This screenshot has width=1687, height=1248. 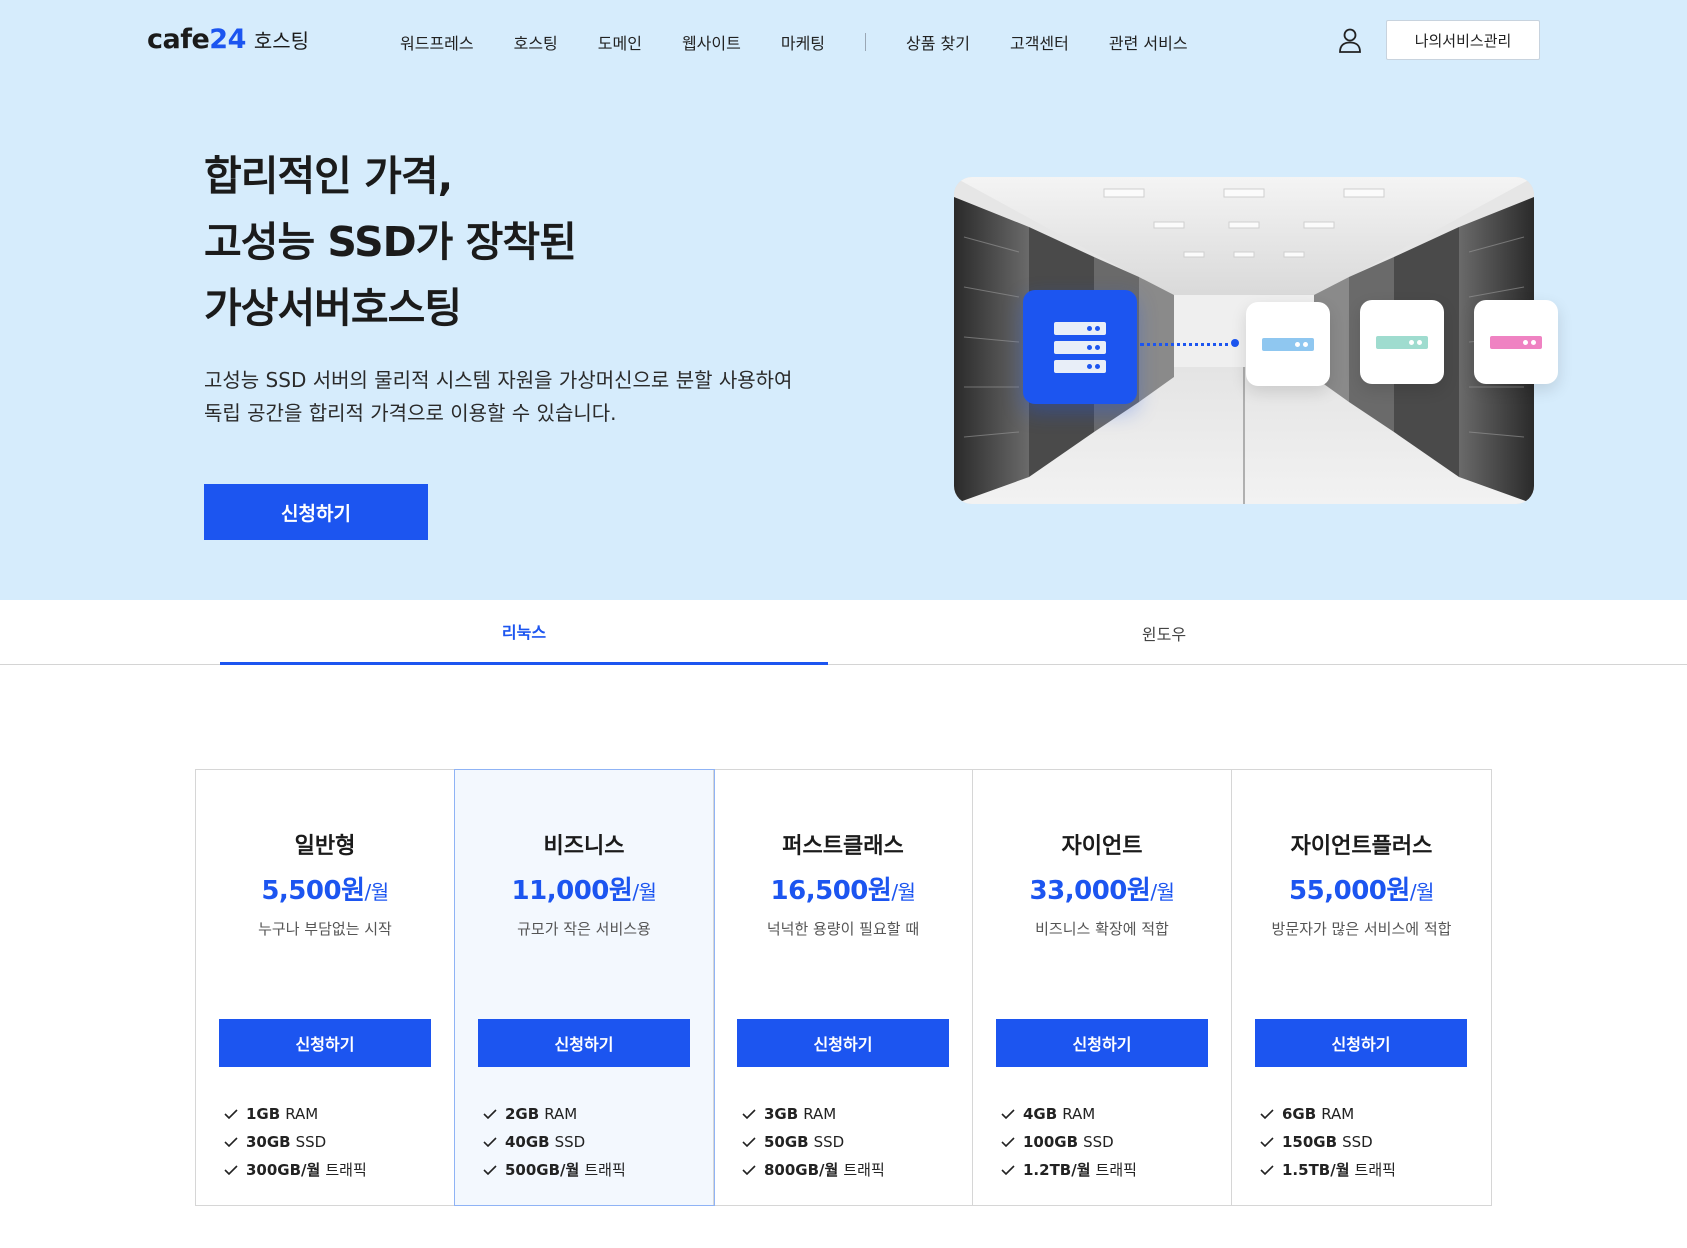 I want to click on feature-list: 2GB RAM 40GB SSD 500GB/월 트래픽, so click(x=554, y=1142).